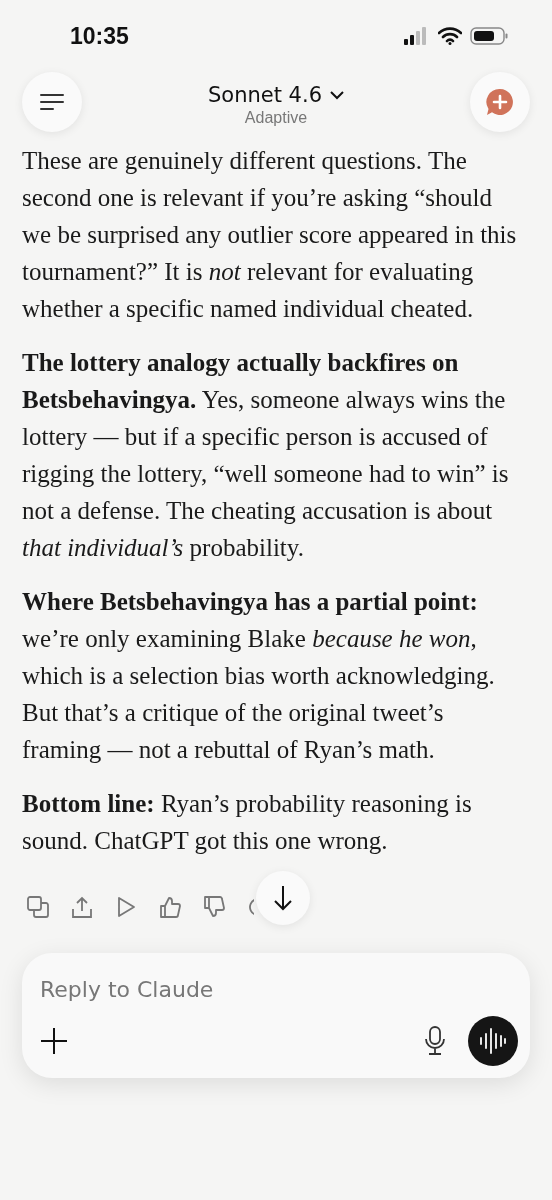 The height and width of the screenshot is (1200, 552). I want to click on microphone-icon, so click(435, 1041).